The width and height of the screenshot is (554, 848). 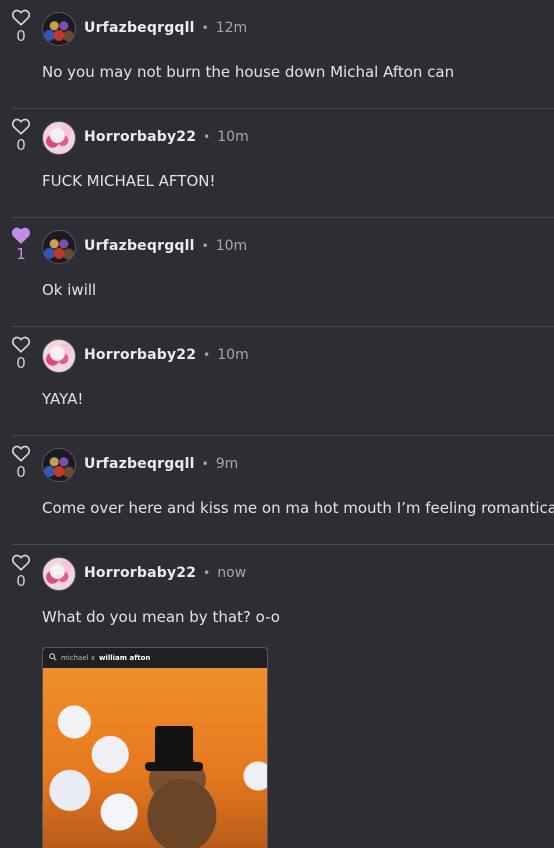 I want to click on timestamp: now, so click(x=232, y=573).